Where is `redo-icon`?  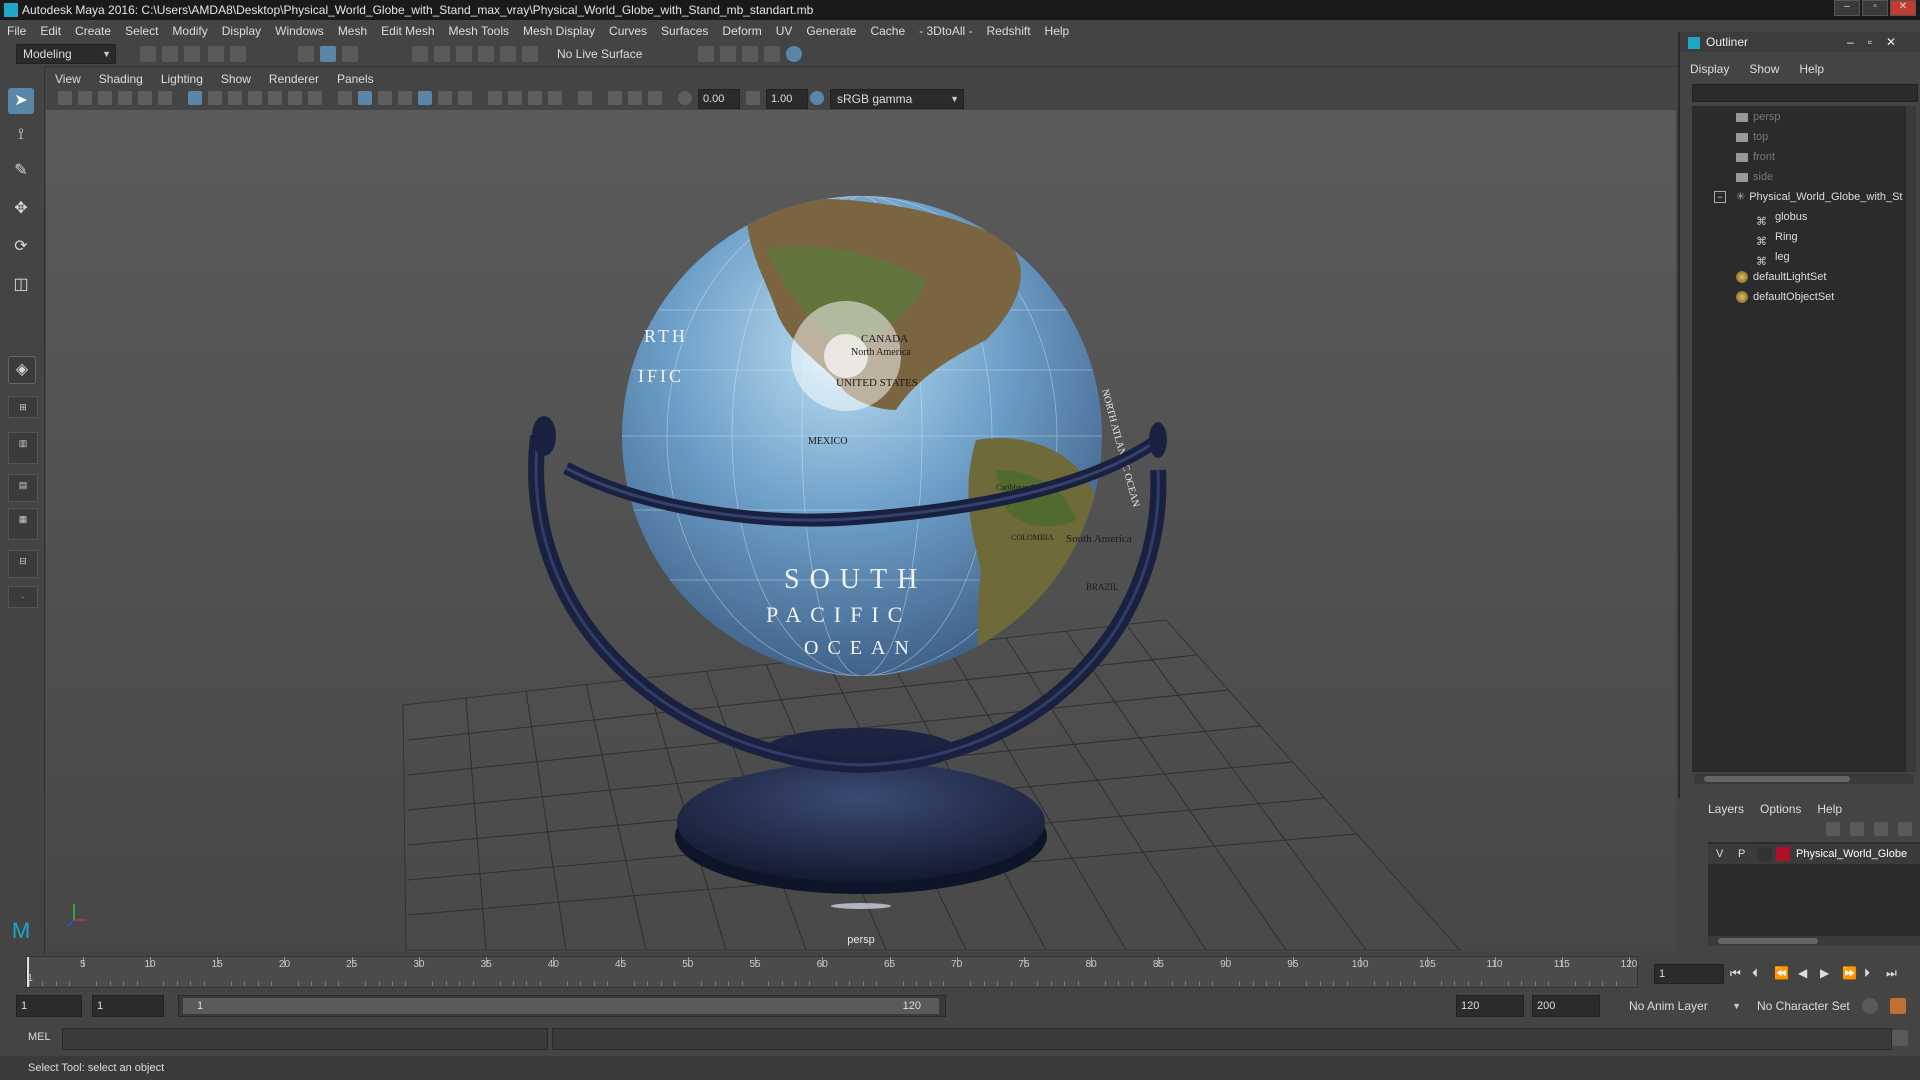 redo-icon is located at coordinates (238, 54).